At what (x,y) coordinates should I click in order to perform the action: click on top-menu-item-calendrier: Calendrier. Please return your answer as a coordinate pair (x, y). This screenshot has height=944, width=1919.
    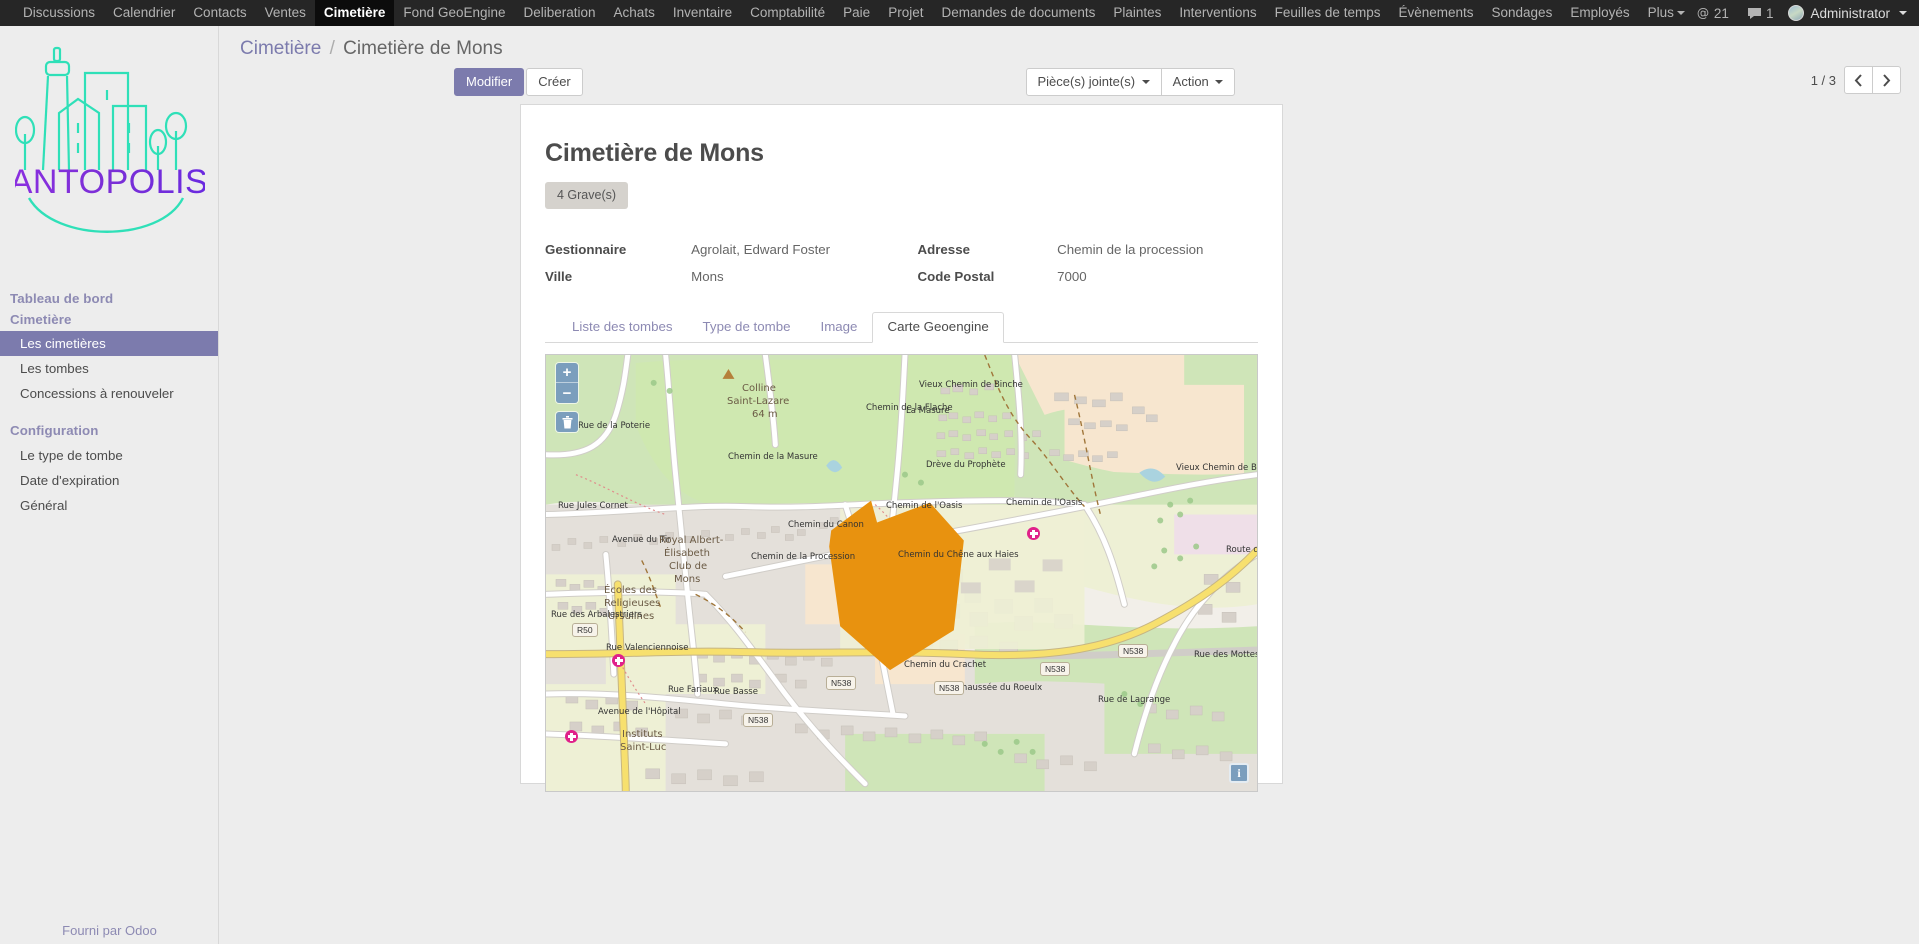
    Looking at the image, I should click on (144, 13).